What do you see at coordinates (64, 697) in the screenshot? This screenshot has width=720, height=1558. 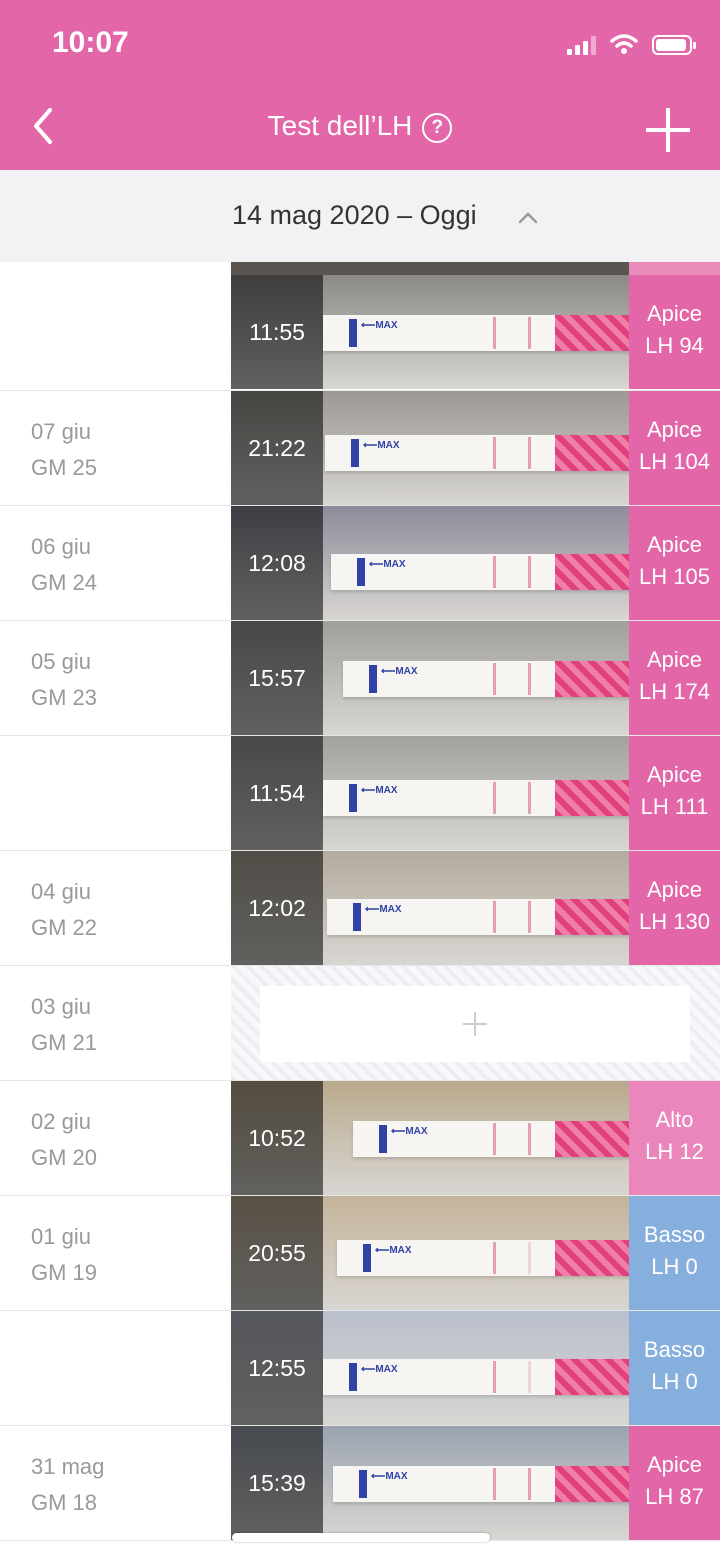 I see `row-cycle-day: GM 23` at bounding box center [64, 697].